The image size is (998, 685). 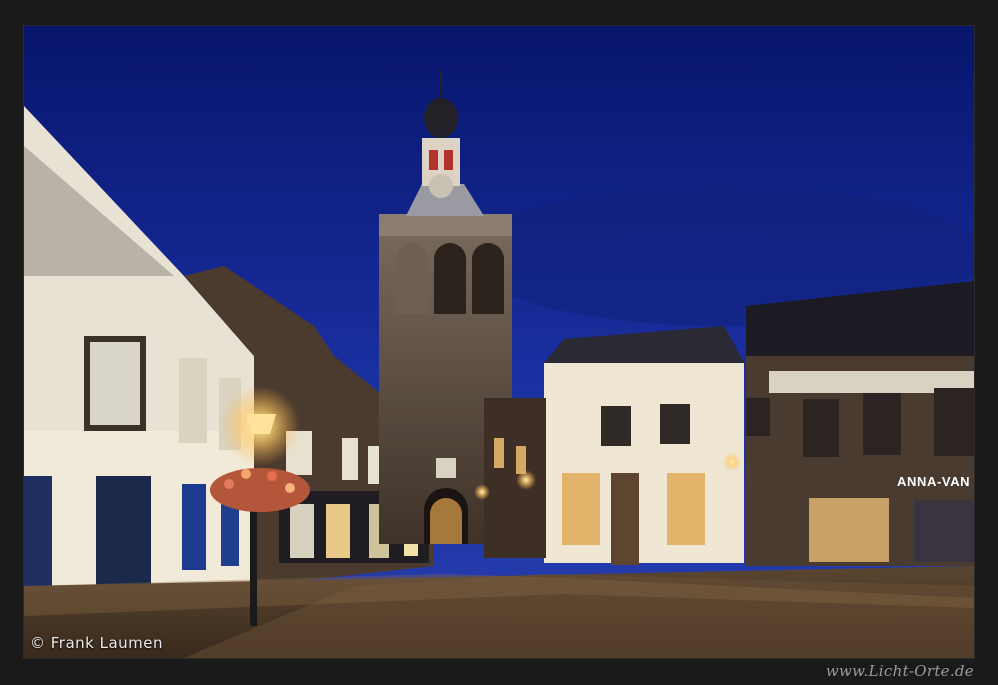 What do you see at coordinates (97, 643) in the screenshot?
I see `photographer-credit: © Frank Laumen` at bounding box center [97, 643].